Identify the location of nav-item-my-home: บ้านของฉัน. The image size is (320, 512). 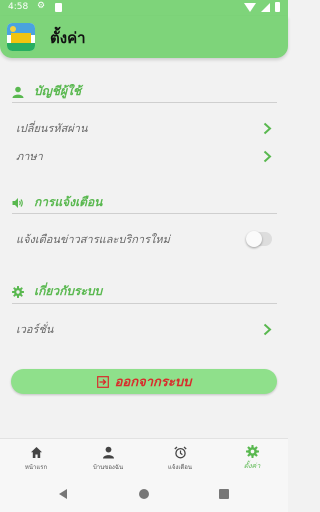
(108, 458).